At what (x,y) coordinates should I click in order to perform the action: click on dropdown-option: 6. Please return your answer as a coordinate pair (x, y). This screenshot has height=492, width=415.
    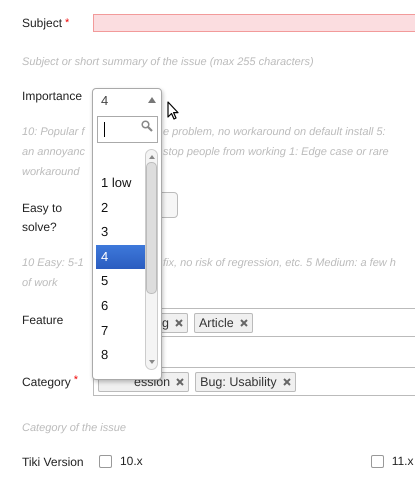
    Looking at the image, I should click on (122, 306).